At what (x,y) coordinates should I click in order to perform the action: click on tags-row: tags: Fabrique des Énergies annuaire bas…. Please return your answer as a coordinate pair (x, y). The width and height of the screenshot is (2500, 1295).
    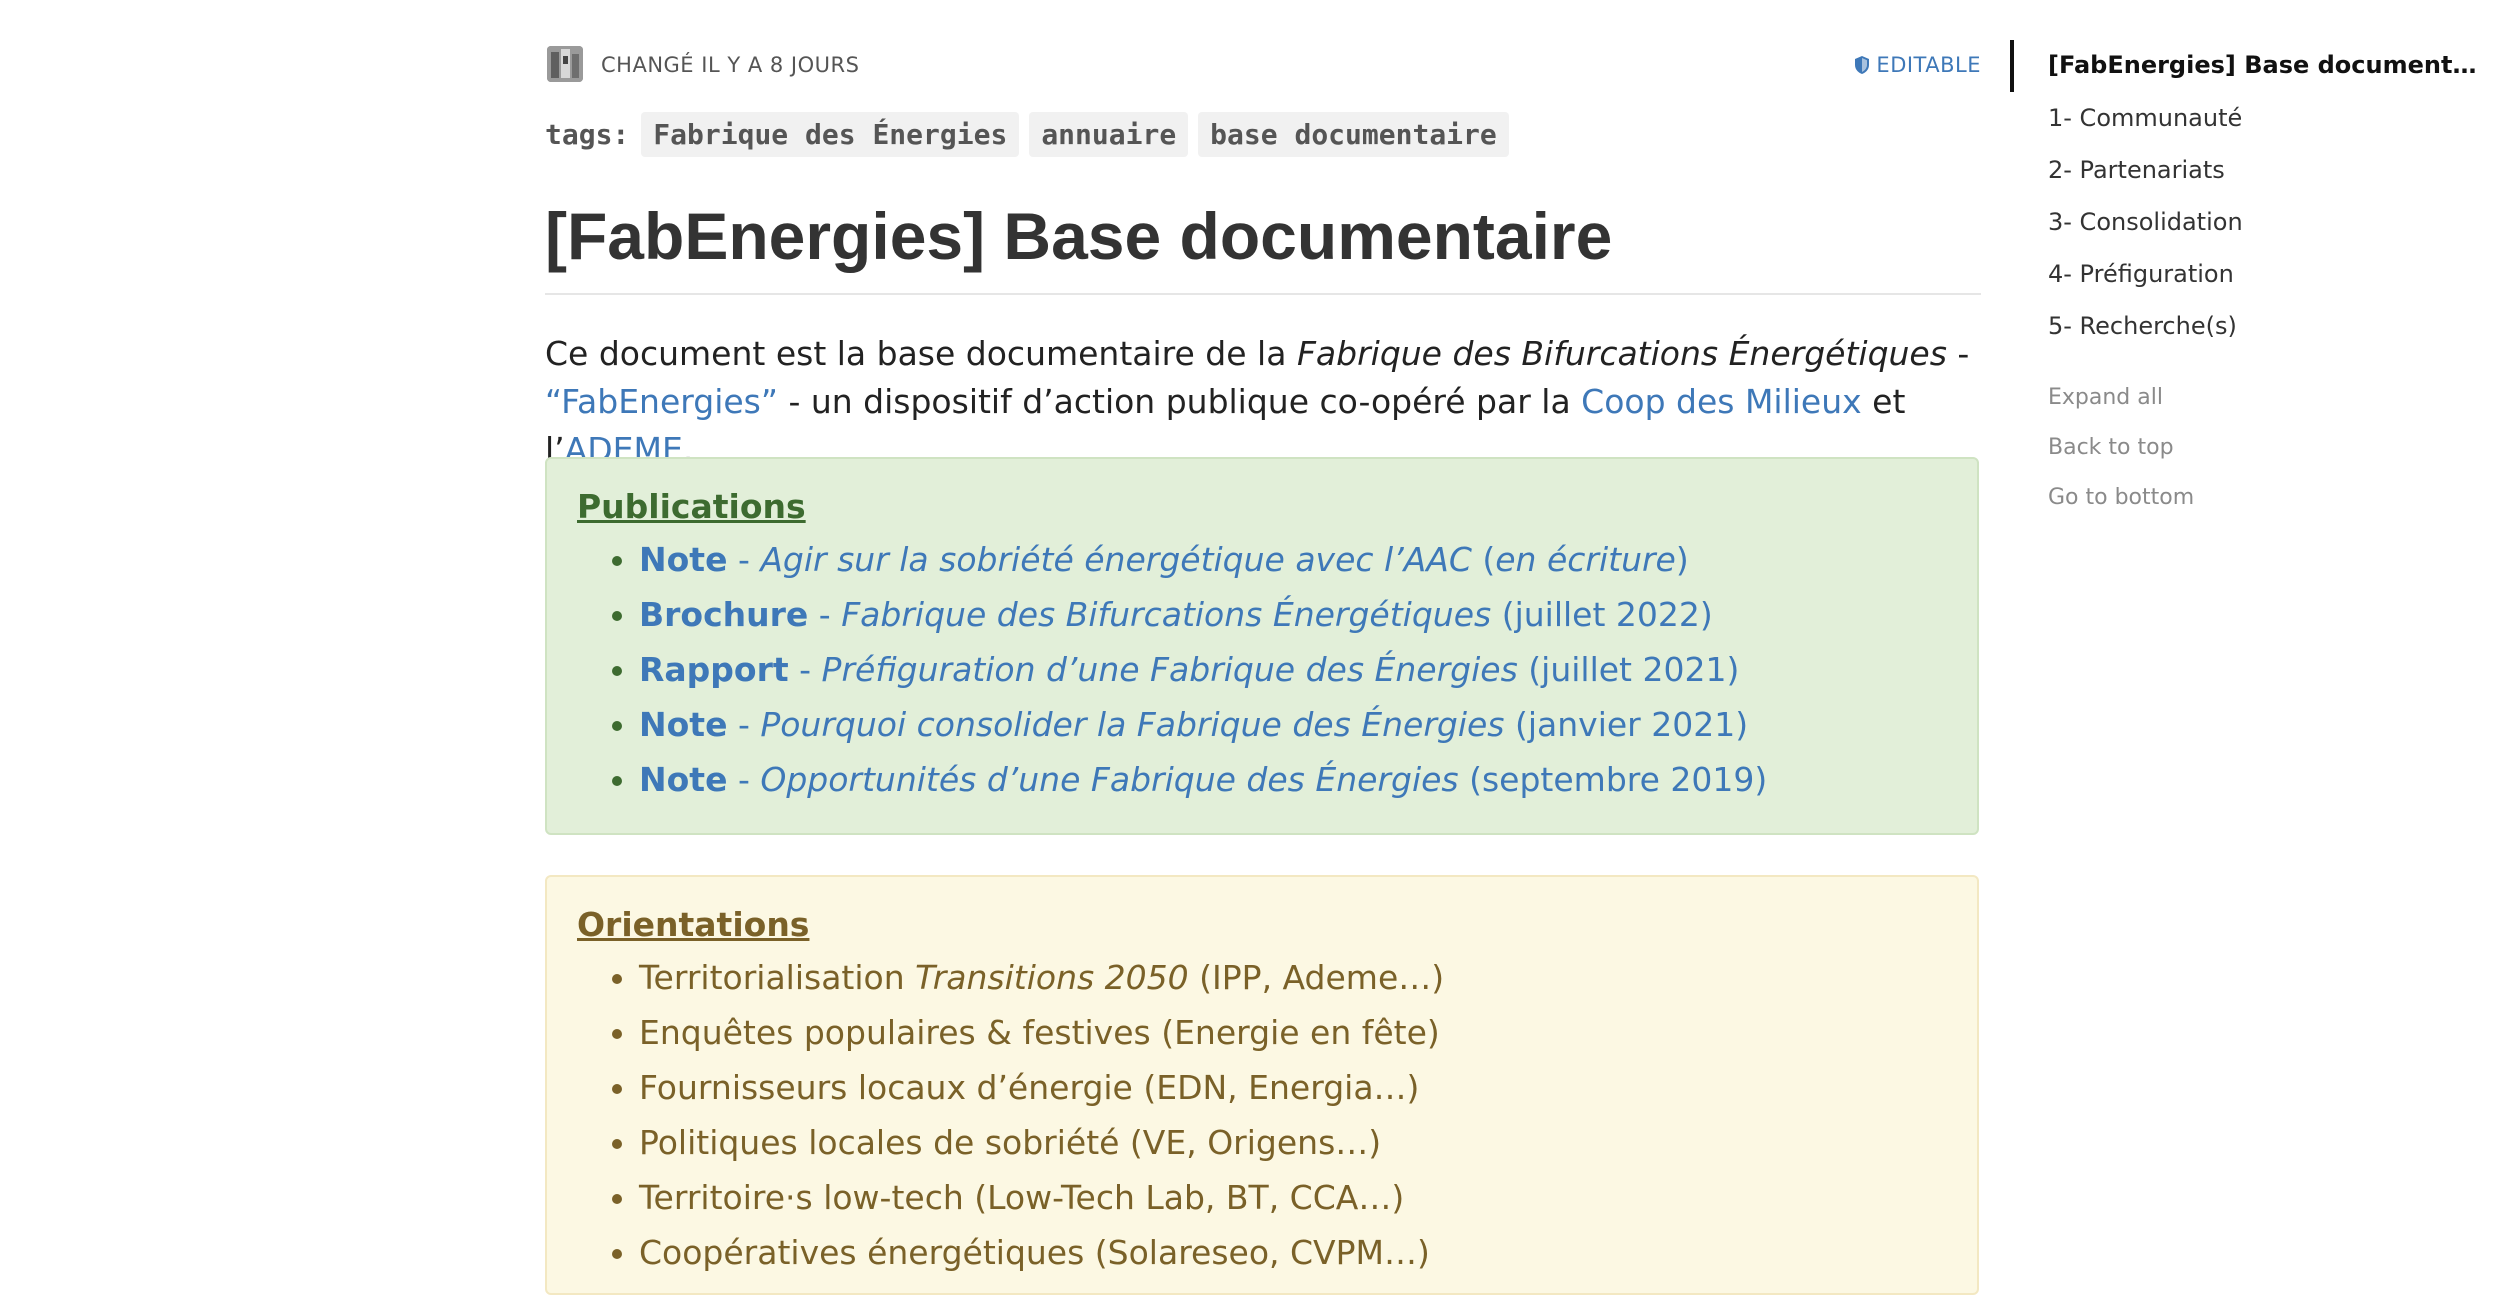
    Looking at the image, I should click on (1027, 134).